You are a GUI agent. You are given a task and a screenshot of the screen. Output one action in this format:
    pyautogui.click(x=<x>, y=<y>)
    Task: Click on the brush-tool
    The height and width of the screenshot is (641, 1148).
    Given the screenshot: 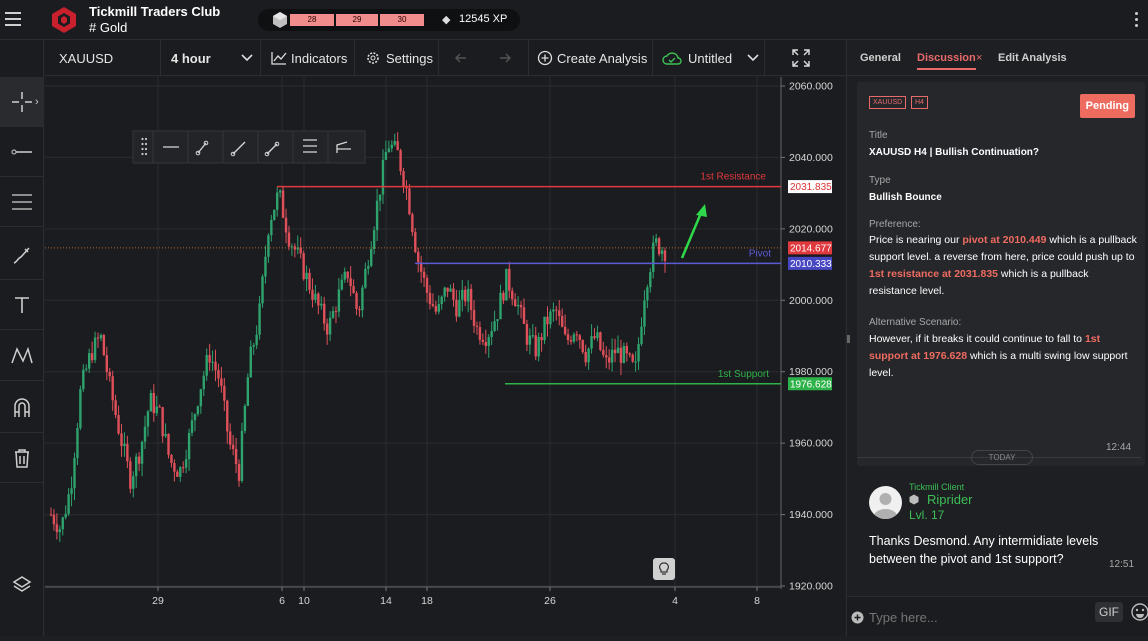 What is the action you would take?
    pyautogui.click(x=22, y=255)
    